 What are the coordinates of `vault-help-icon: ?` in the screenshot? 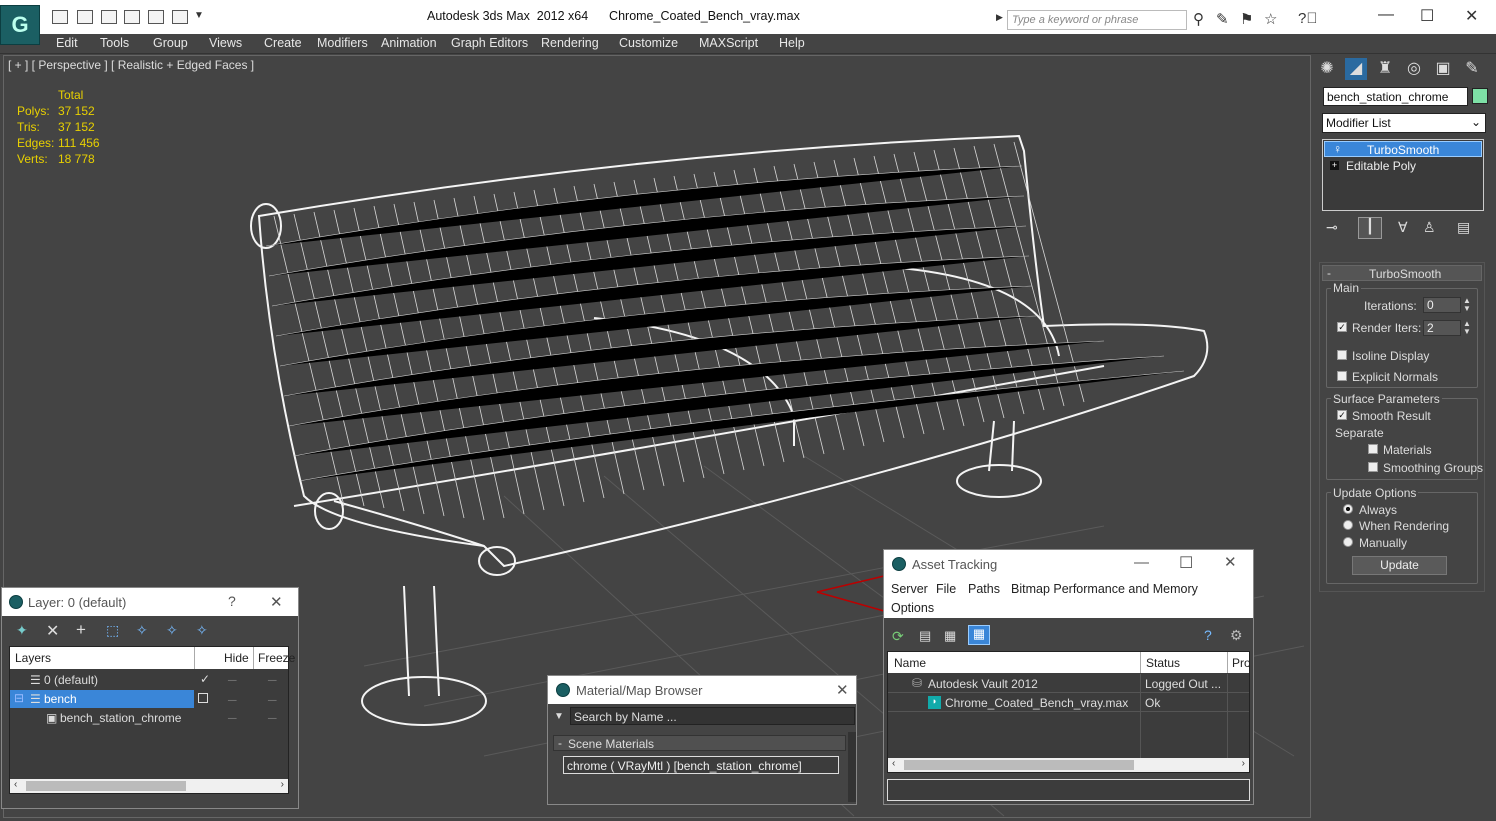 It's located at (1208, 635).